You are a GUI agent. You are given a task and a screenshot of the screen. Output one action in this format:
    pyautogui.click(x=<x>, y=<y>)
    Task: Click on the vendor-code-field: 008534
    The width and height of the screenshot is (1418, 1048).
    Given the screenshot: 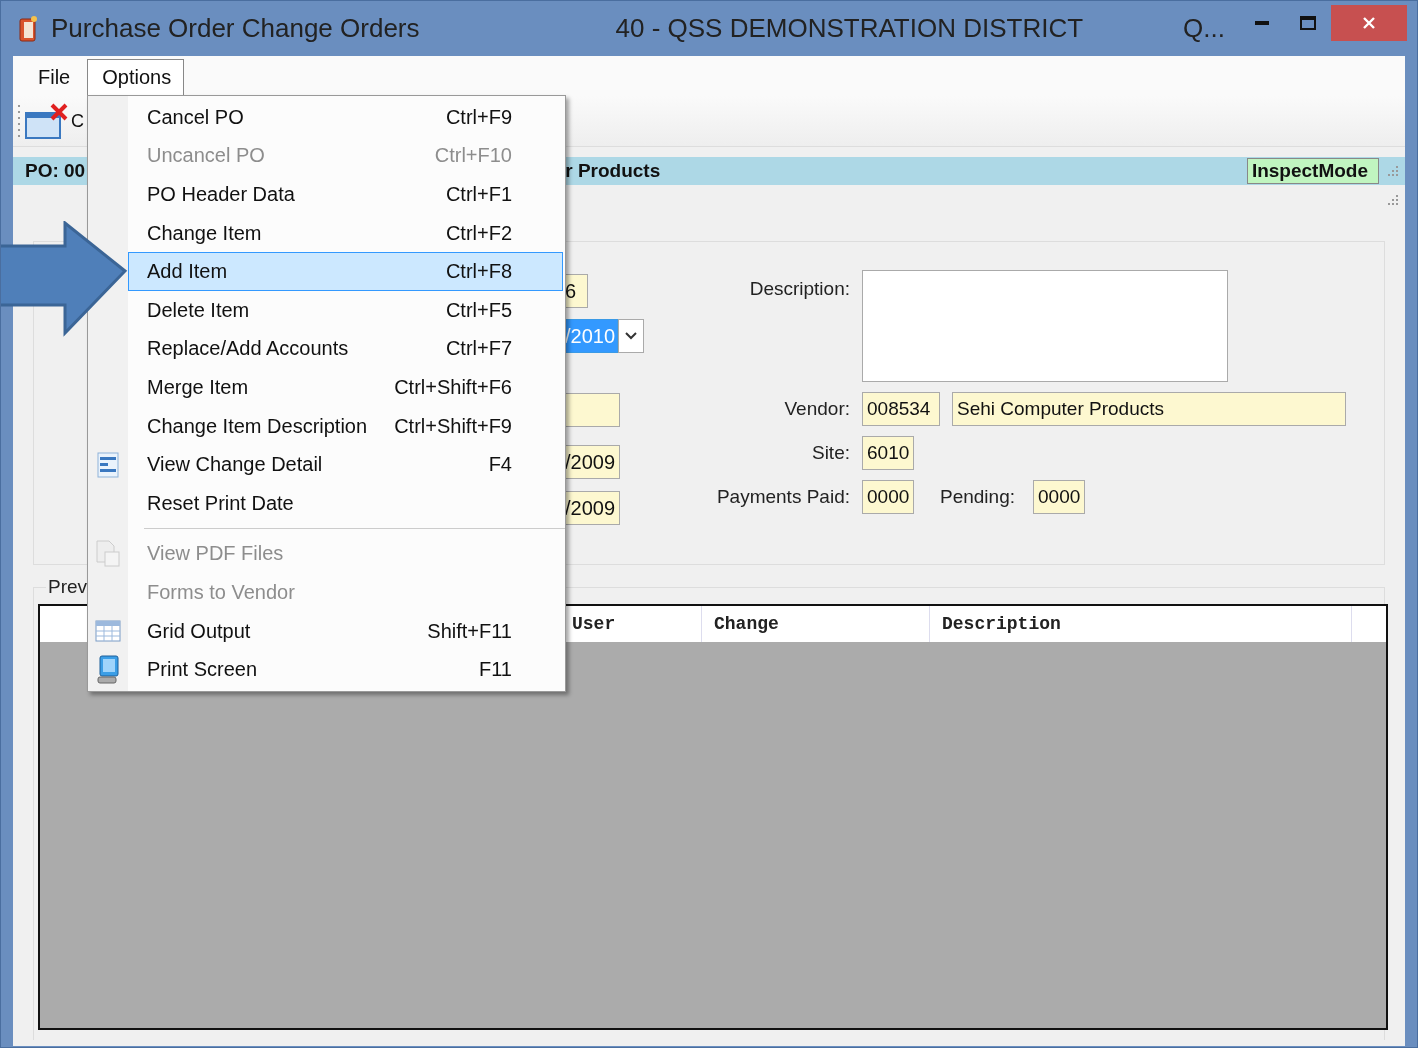 What is the action you would take?
    pyautogui.click(x=901, y=409)
    